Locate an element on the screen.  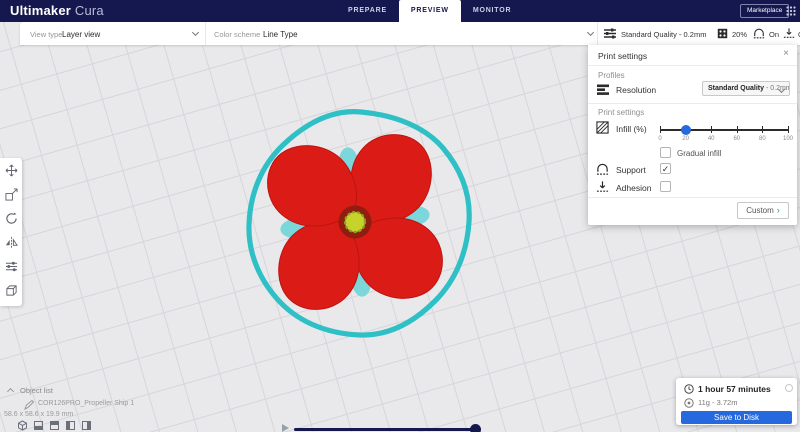
per-model-settings-button is located at coordinates (11, 266).